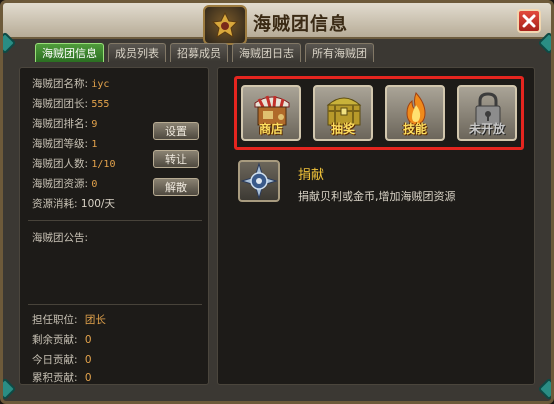  I want to click on position-row: 担任职位: 团长, so click(69, 319).